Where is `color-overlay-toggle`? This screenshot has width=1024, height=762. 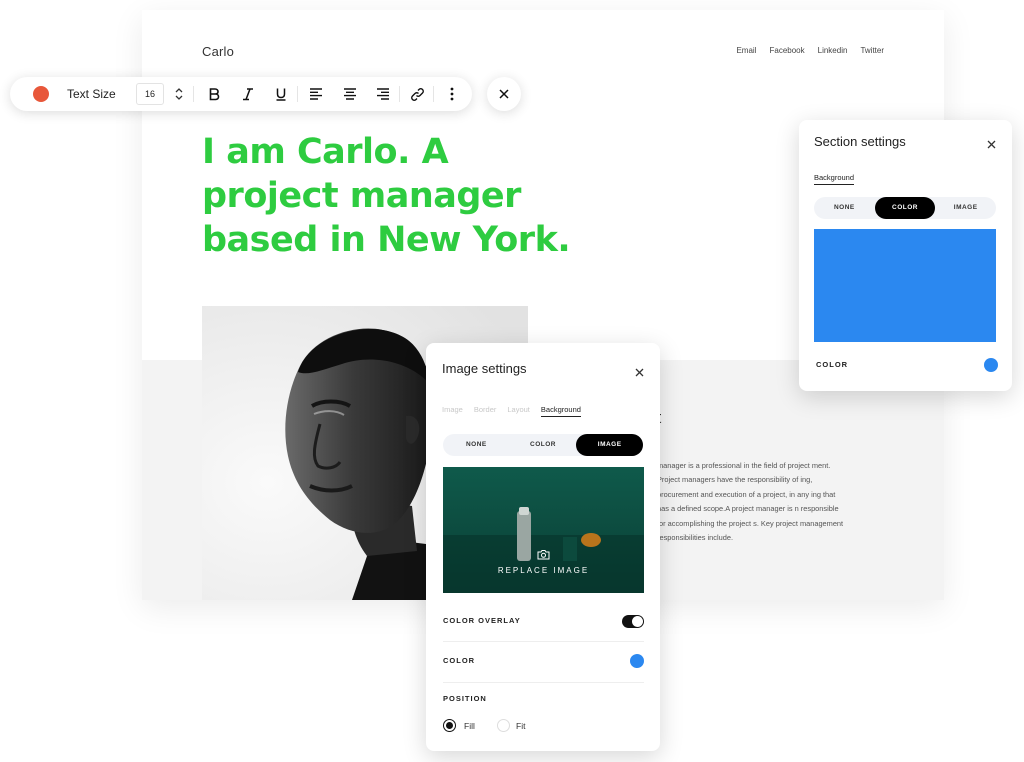
color-overlay-toggle is located at coordinates (633, 621).